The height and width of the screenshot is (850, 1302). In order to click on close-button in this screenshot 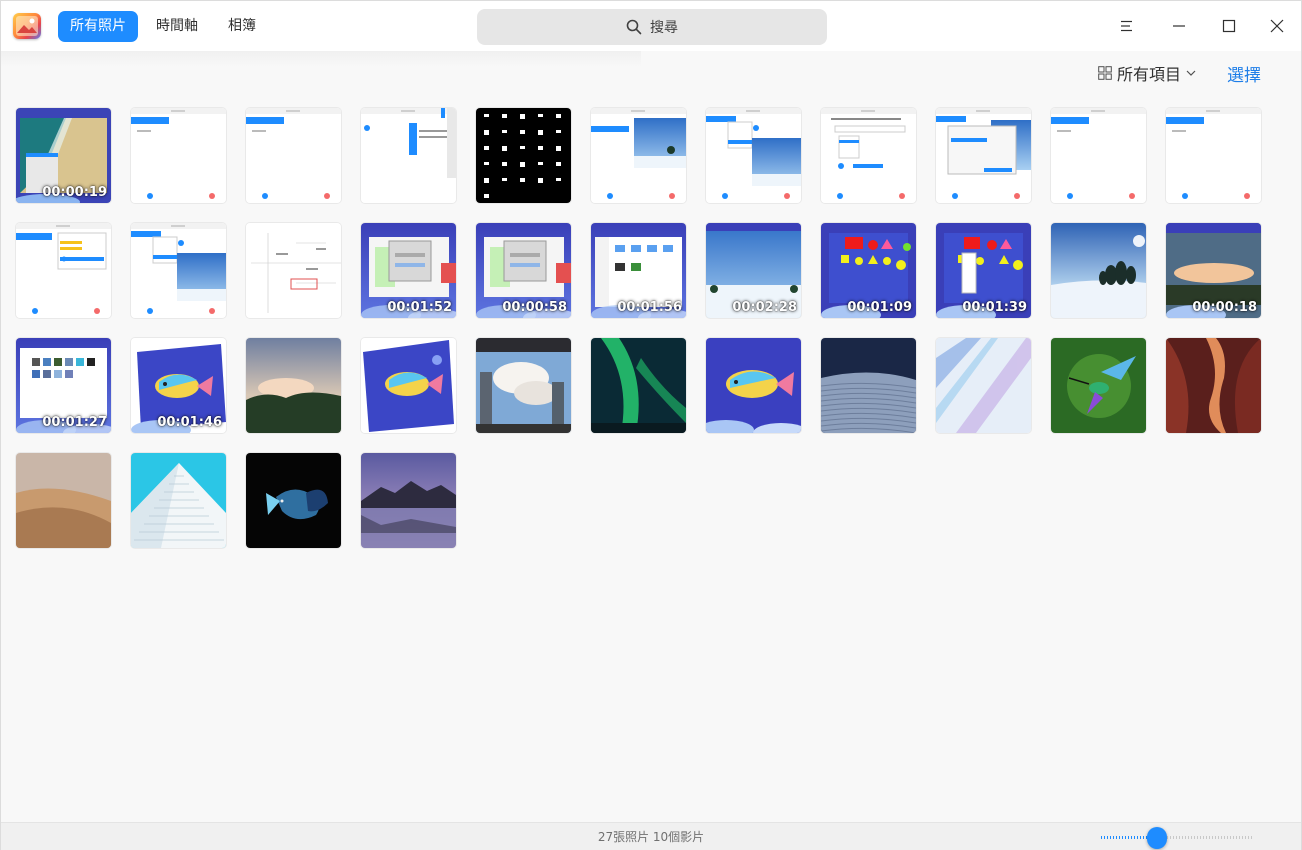, I will do `click(1277, 26)`.